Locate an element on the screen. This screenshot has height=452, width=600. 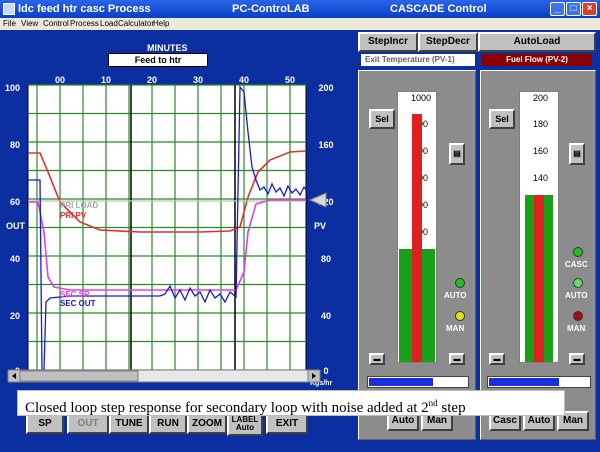
time-tick: 10 is located at coordinates (106, 80).